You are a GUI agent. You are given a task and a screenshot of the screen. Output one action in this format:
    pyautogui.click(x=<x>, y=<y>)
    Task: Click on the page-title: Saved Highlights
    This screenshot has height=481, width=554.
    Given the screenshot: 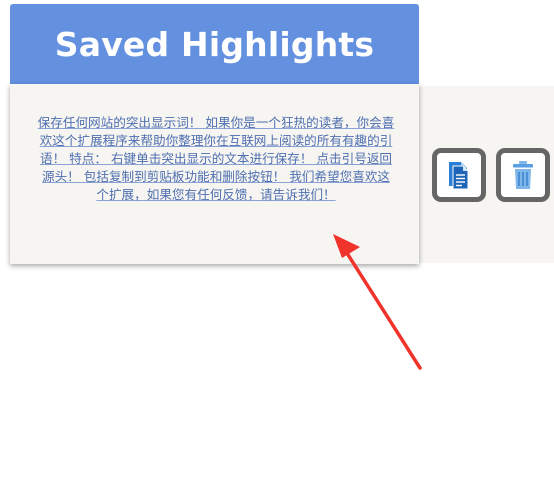 What is the action you would take?
    pyautogui.click(x=214, y=44)
    